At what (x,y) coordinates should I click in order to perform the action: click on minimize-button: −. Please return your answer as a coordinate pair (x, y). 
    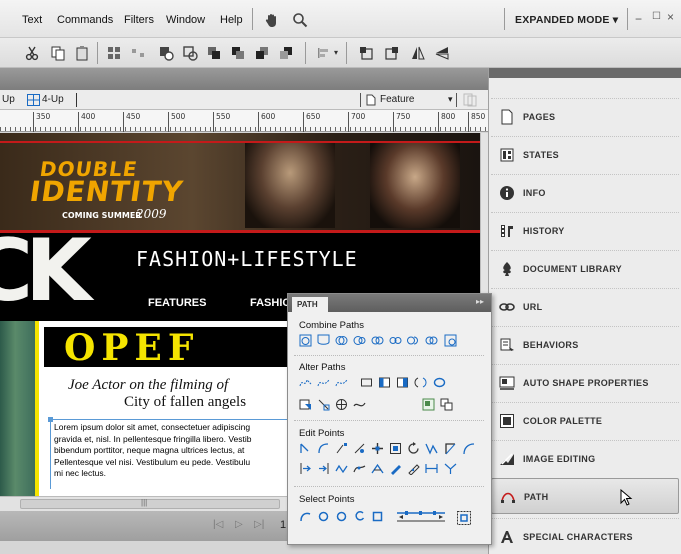
    Looking at the image, I should click on (638, 19).